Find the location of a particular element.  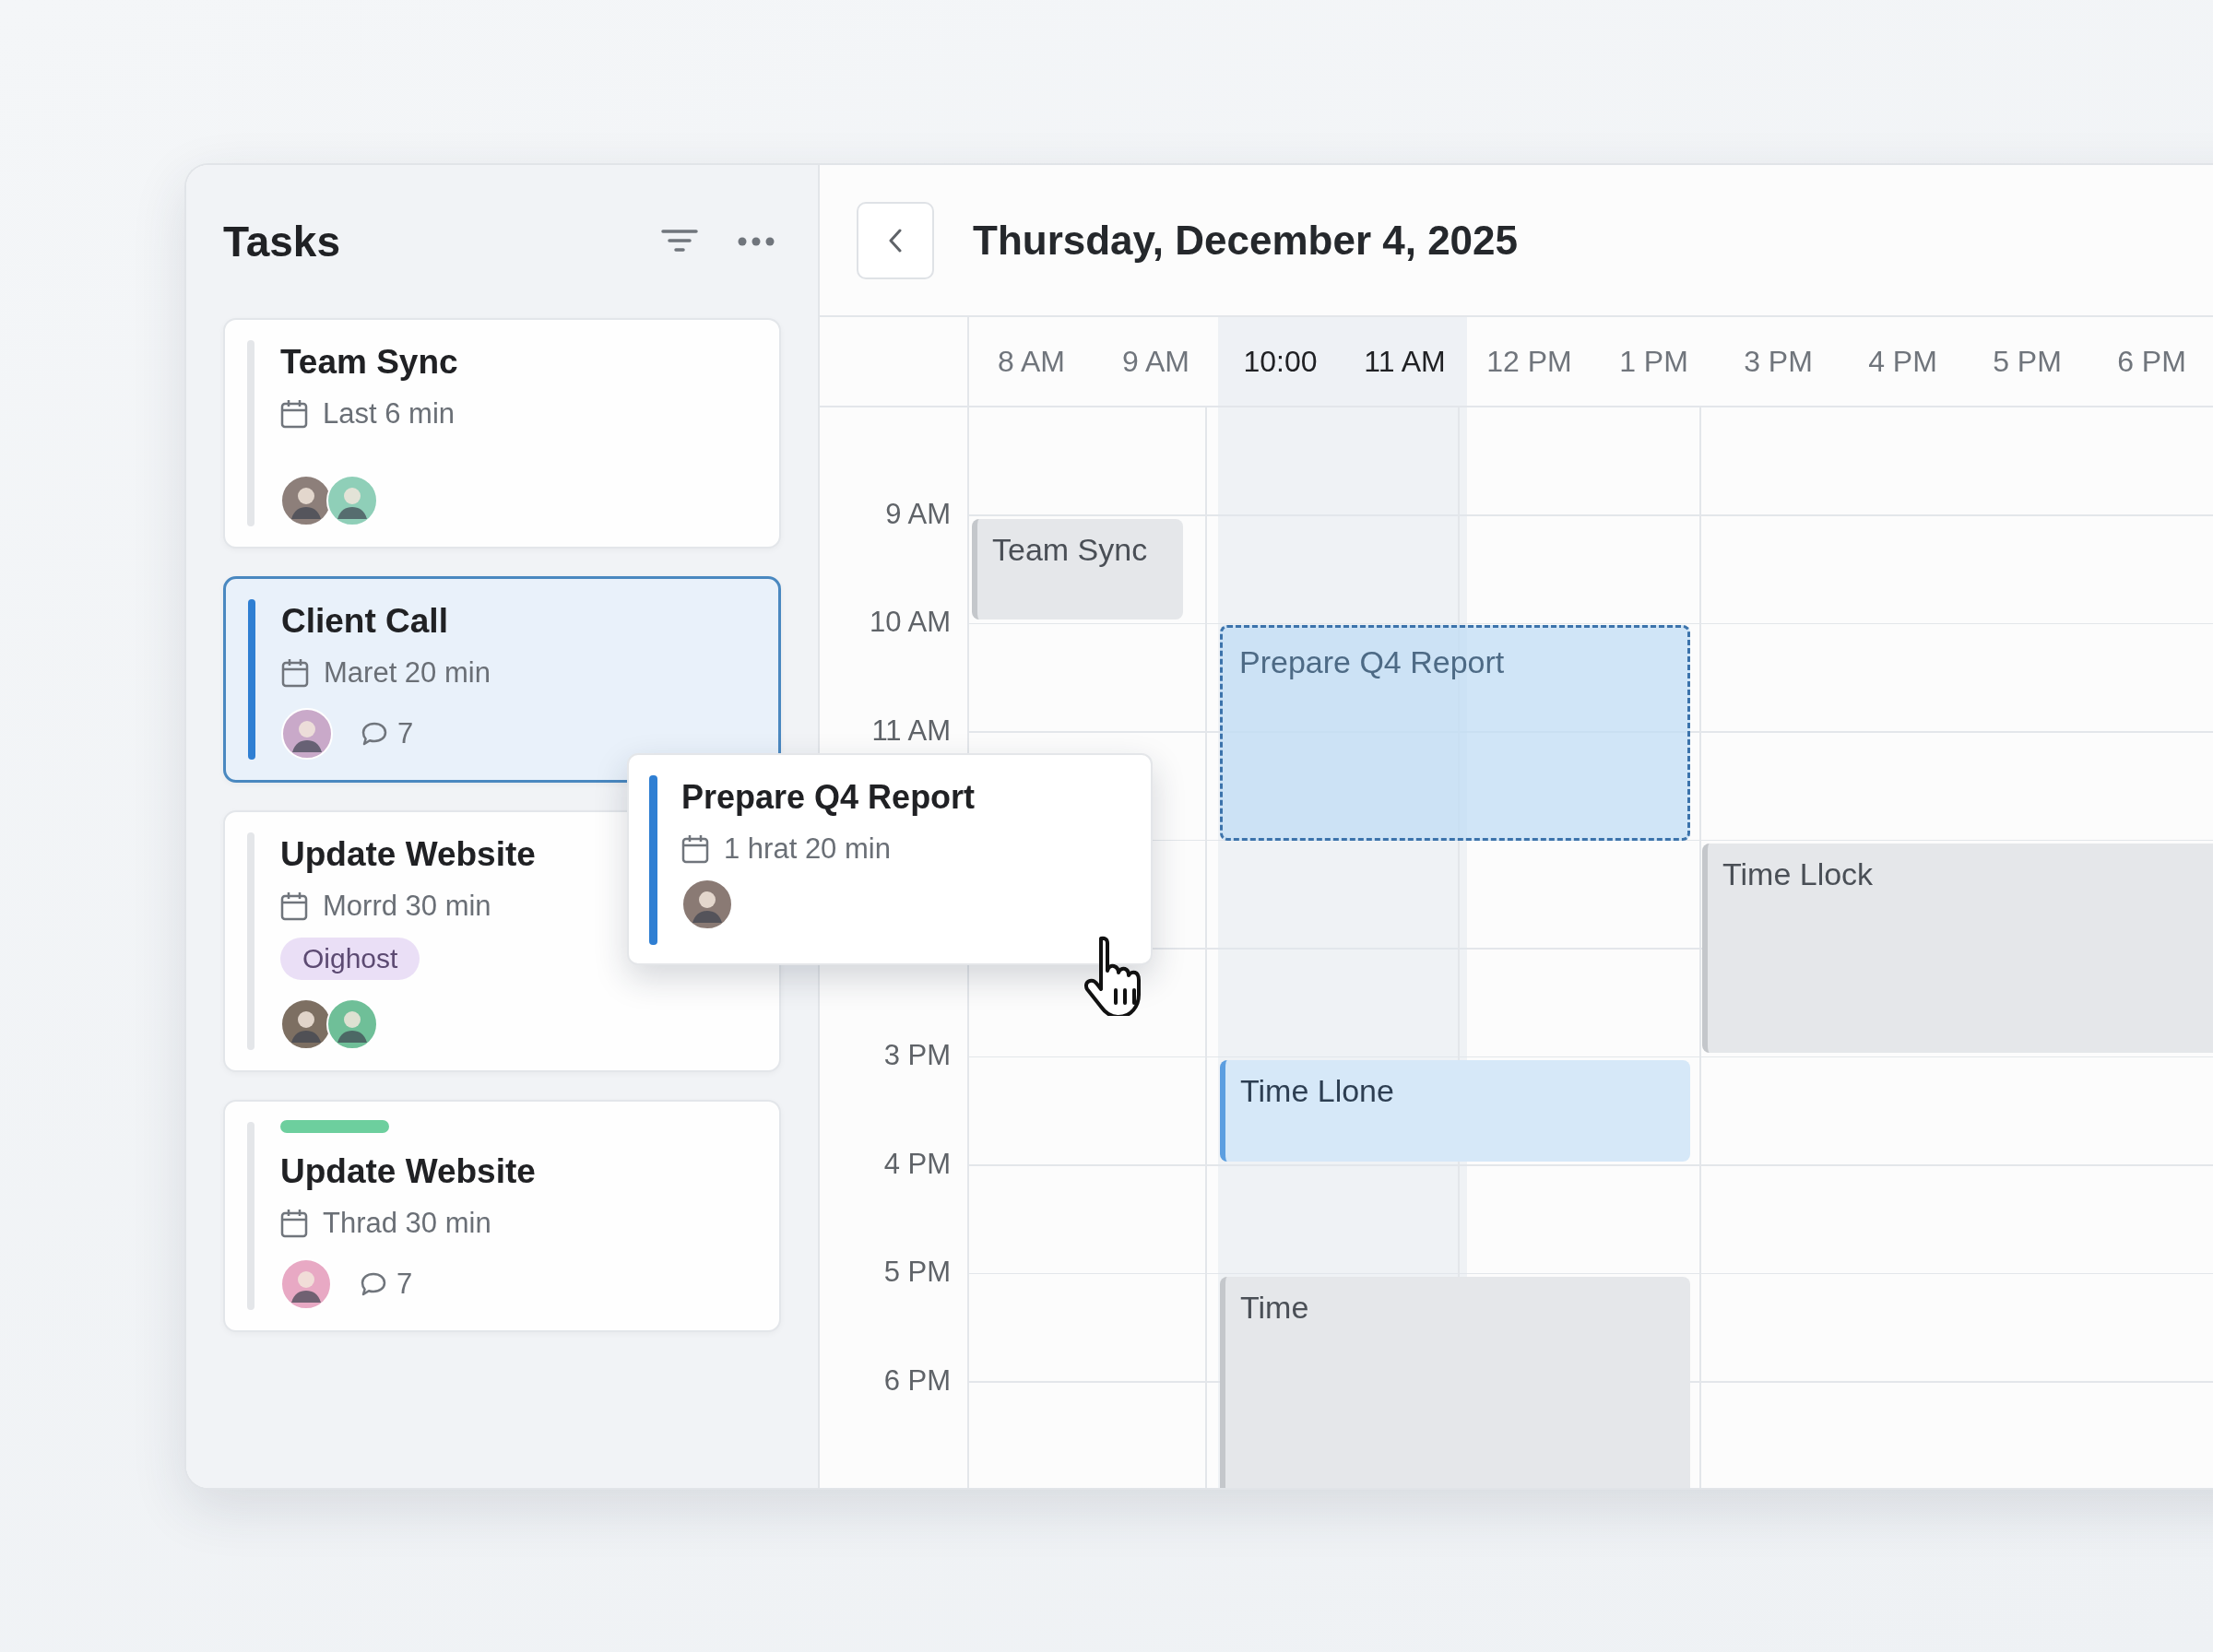

time-label: 6 PM is located at coordinates (917, 1380).